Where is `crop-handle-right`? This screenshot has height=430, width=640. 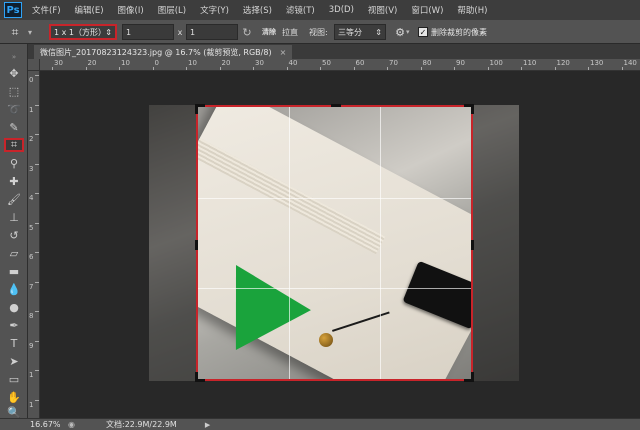 crop-handle-right is located at coordinates (472, 245).